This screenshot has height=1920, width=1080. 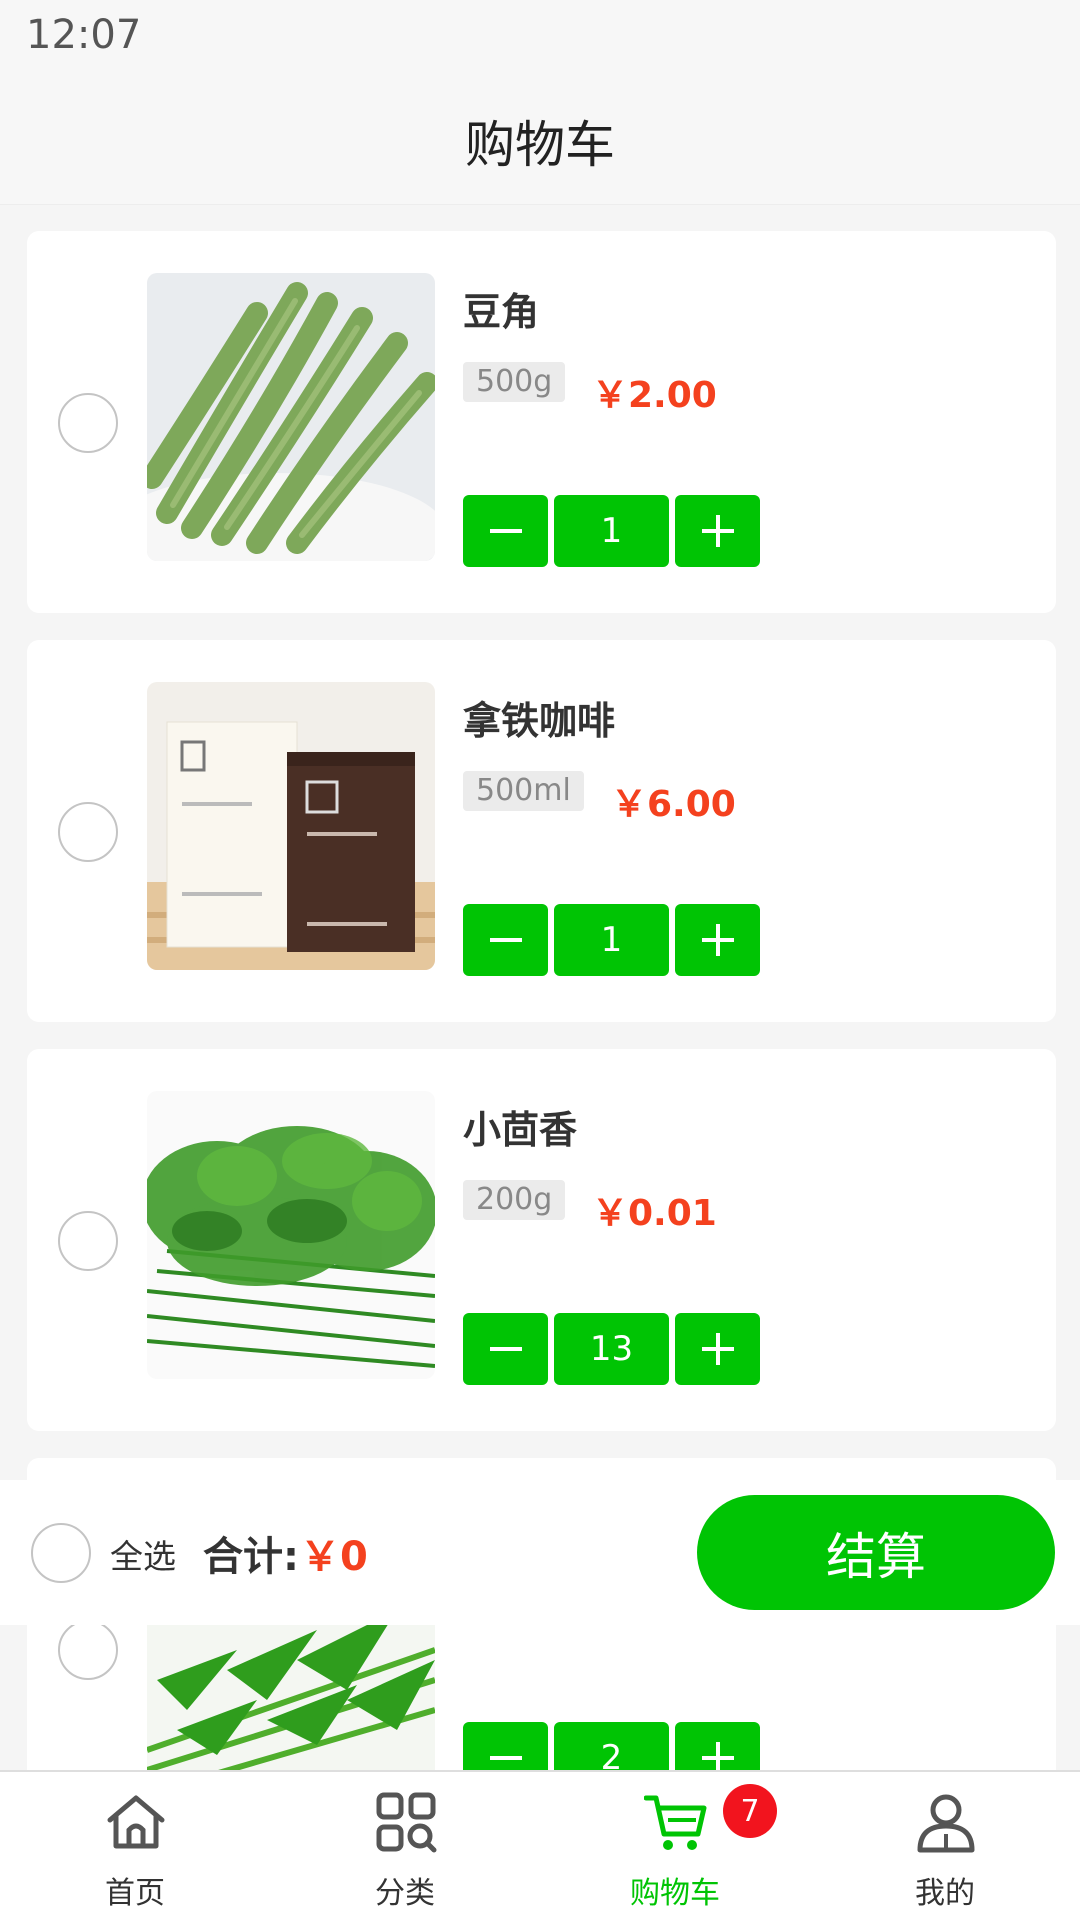 I want to click on product-image-green-beans, so click(x=291, y=417).